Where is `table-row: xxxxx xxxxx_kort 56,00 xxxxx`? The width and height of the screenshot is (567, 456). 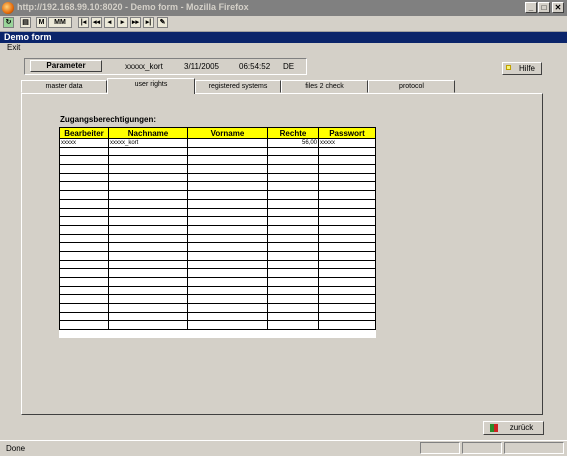
table-row: xxxxx xxxxx_kort 56,00 xxxxx is located at coordinates (217, 143).